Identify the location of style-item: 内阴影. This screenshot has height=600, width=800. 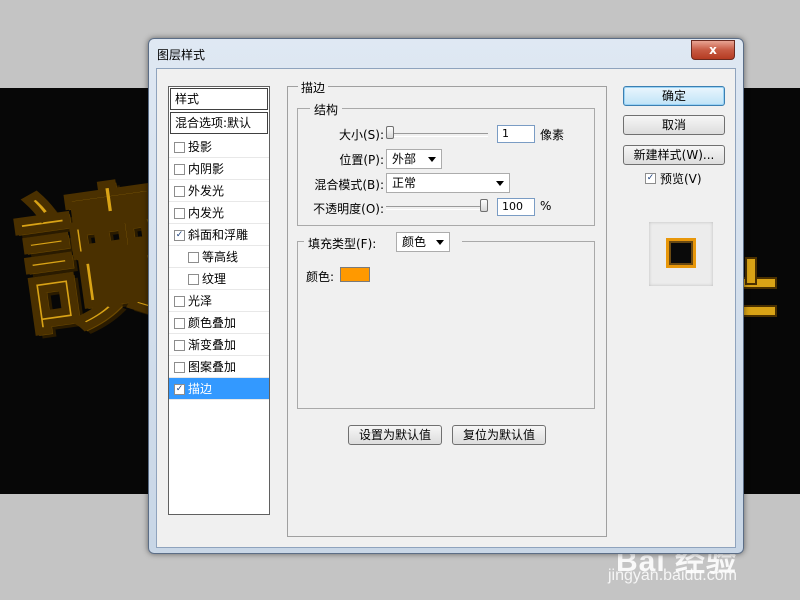
(219, 169).